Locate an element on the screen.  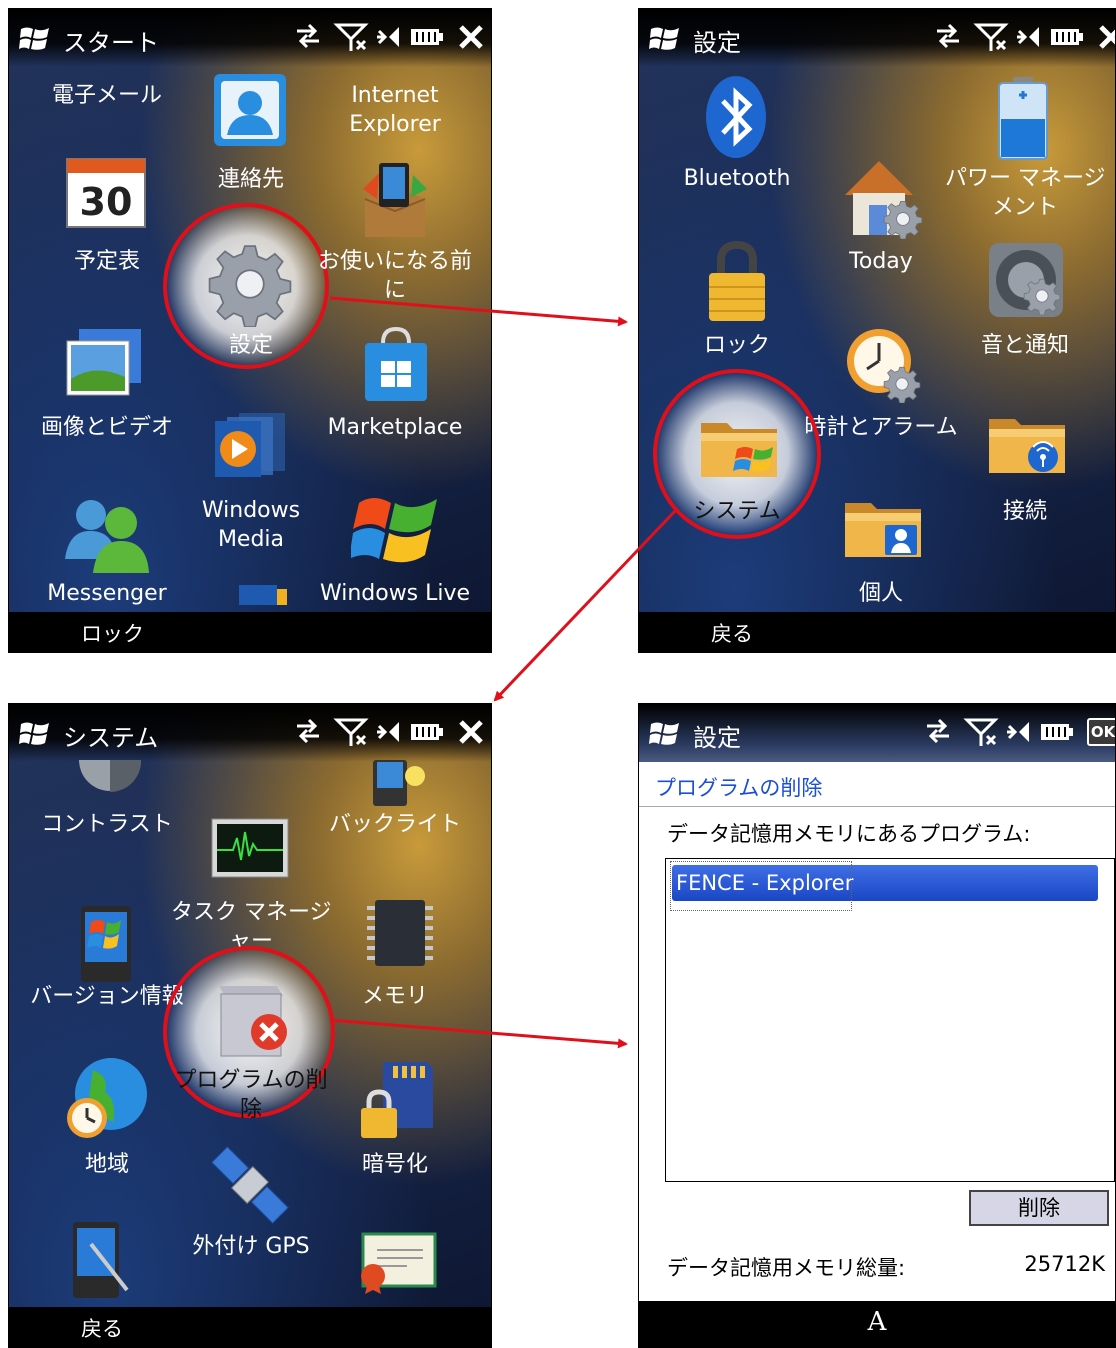
arrow-settings-to-system is located at coordinates (478, 311).